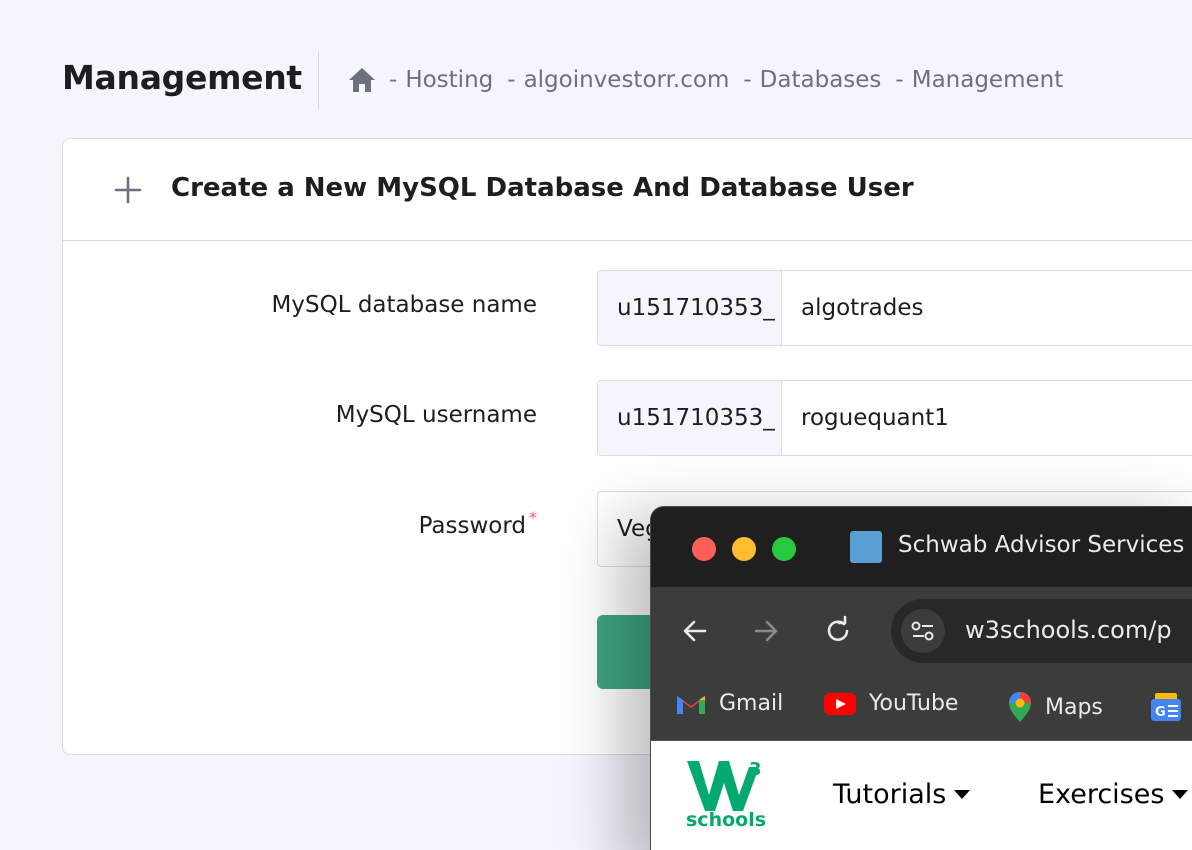  I want to click on header-divider, so click(318, 80).